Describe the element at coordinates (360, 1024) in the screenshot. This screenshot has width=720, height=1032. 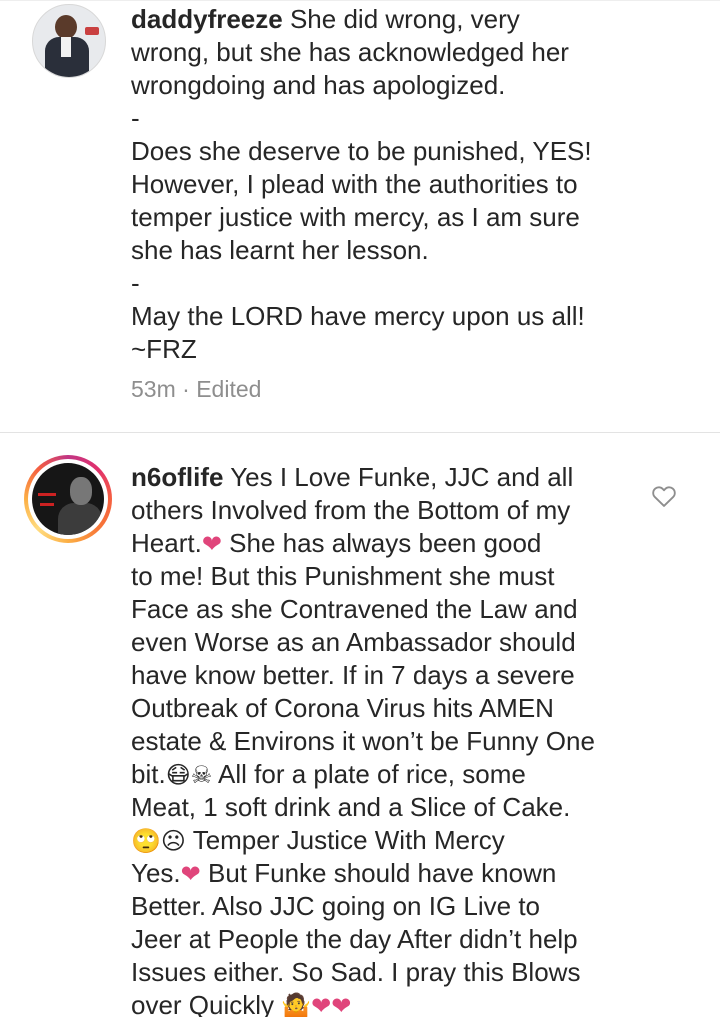
I see `bottom-fade` at that location.